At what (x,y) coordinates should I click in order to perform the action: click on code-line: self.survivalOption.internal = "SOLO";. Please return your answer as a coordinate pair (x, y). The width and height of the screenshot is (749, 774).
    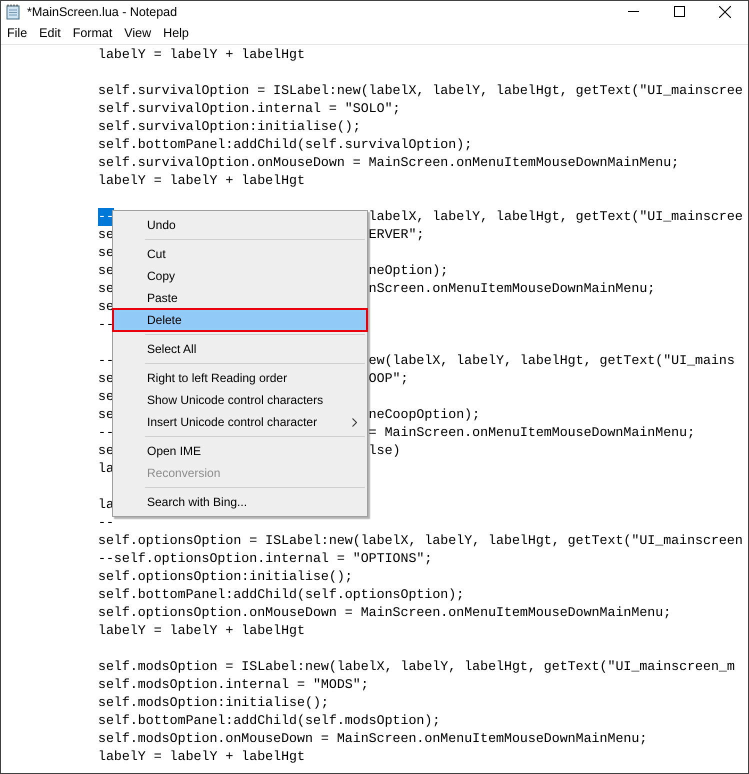
    Looking at the image, I should click on (249, 109).